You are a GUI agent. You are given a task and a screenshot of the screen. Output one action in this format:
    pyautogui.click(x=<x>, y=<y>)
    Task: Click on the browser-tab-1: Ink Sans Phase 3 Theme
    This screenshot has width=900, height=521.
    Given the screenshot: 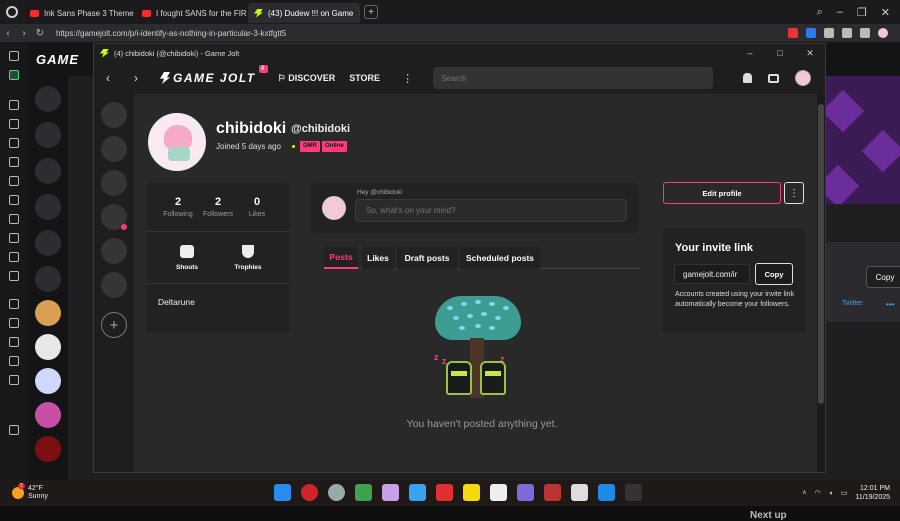 What is the action you would take?
    pyautogui.click(x=80, y=13)
    